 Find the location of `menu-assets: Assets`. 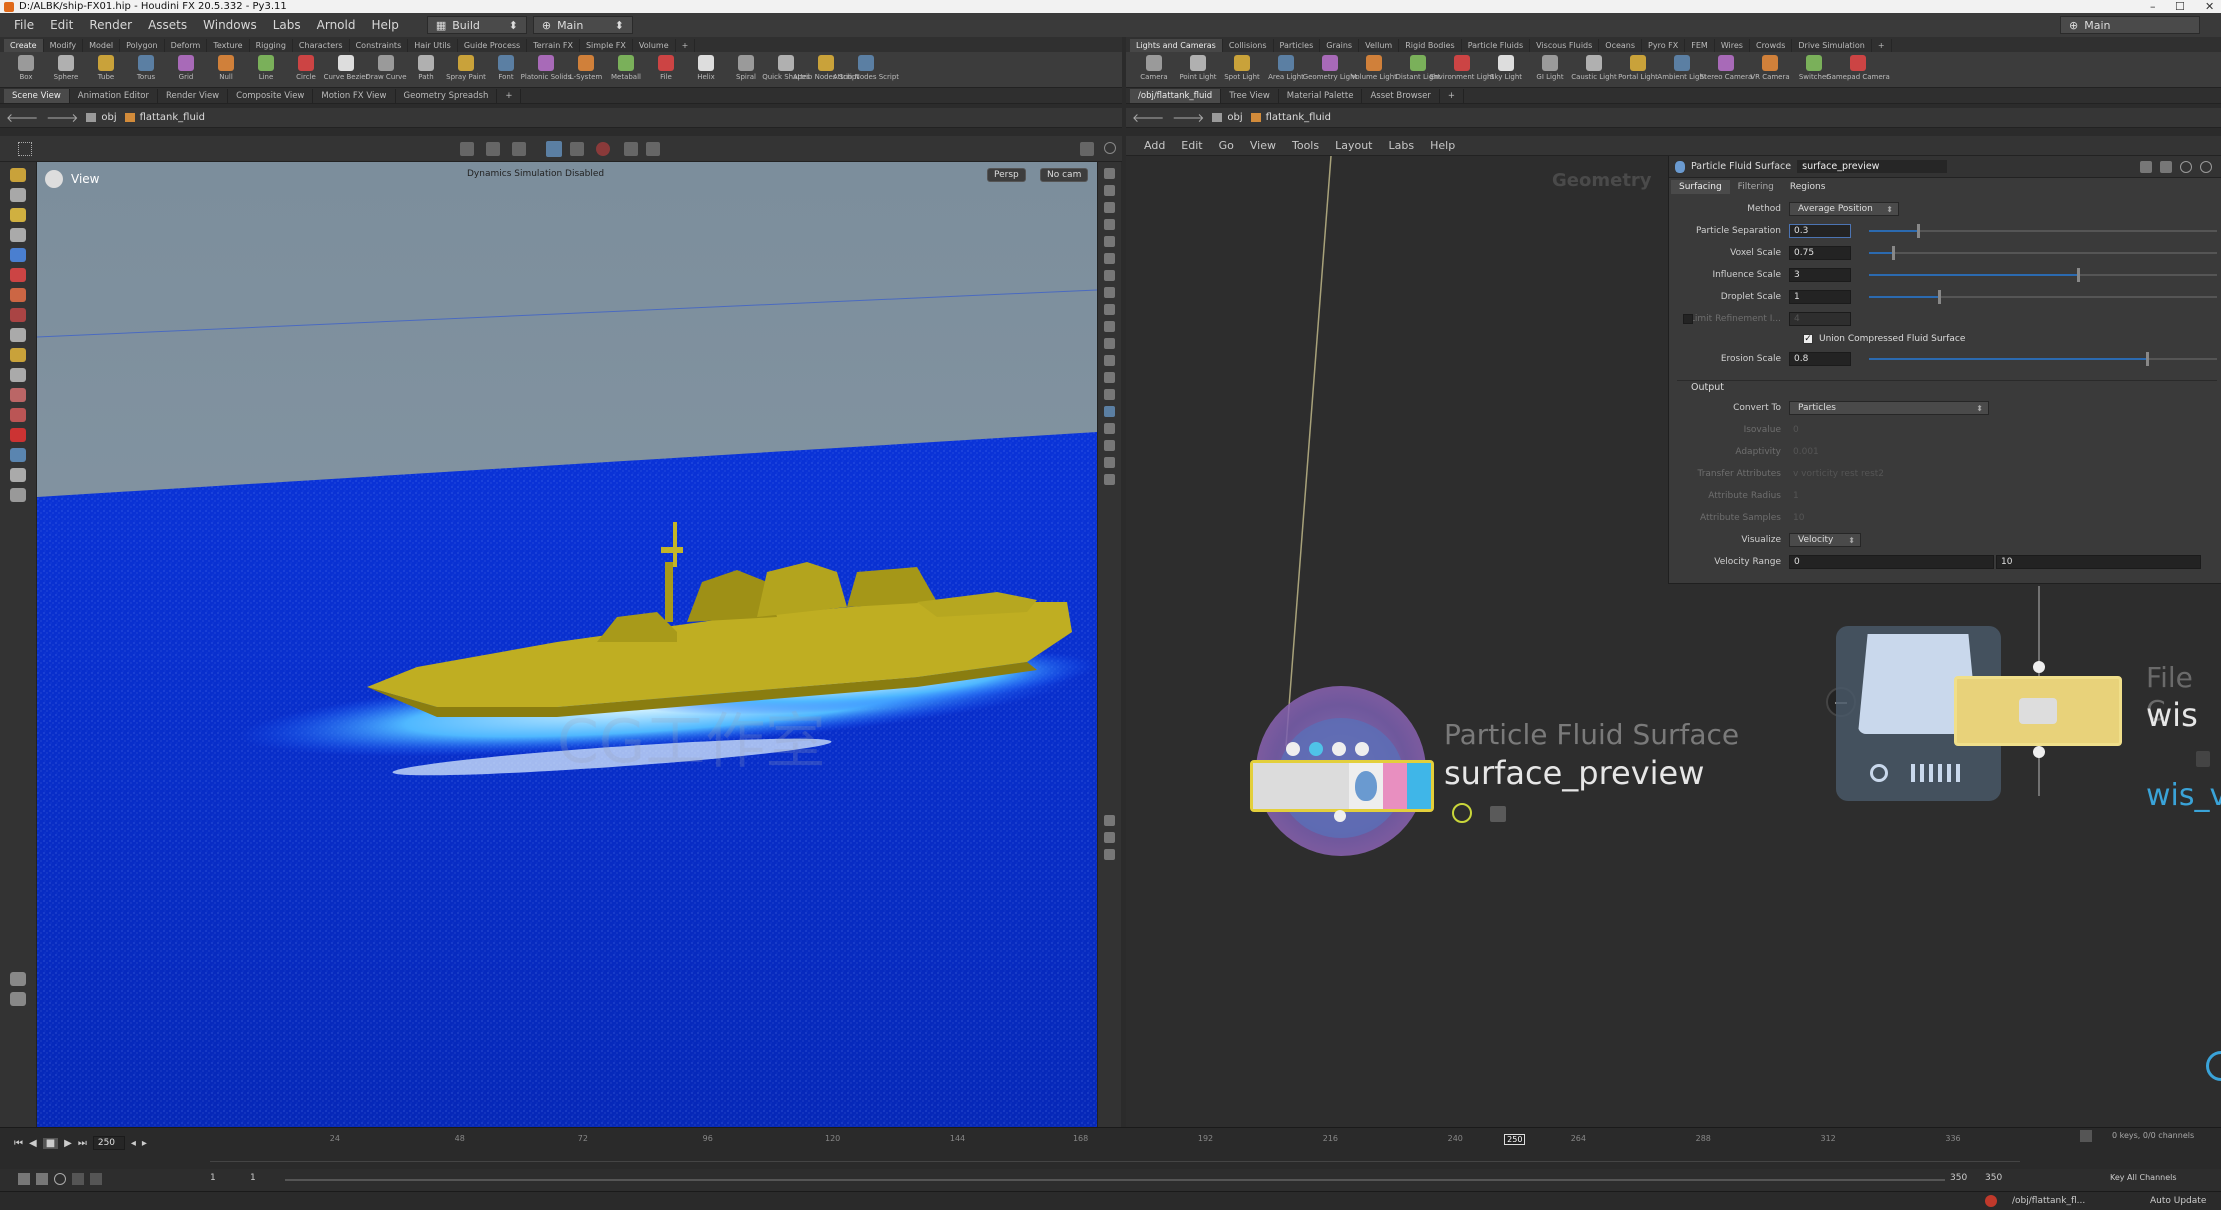

menu-assets: Assets is located at coordinates (167, 25).